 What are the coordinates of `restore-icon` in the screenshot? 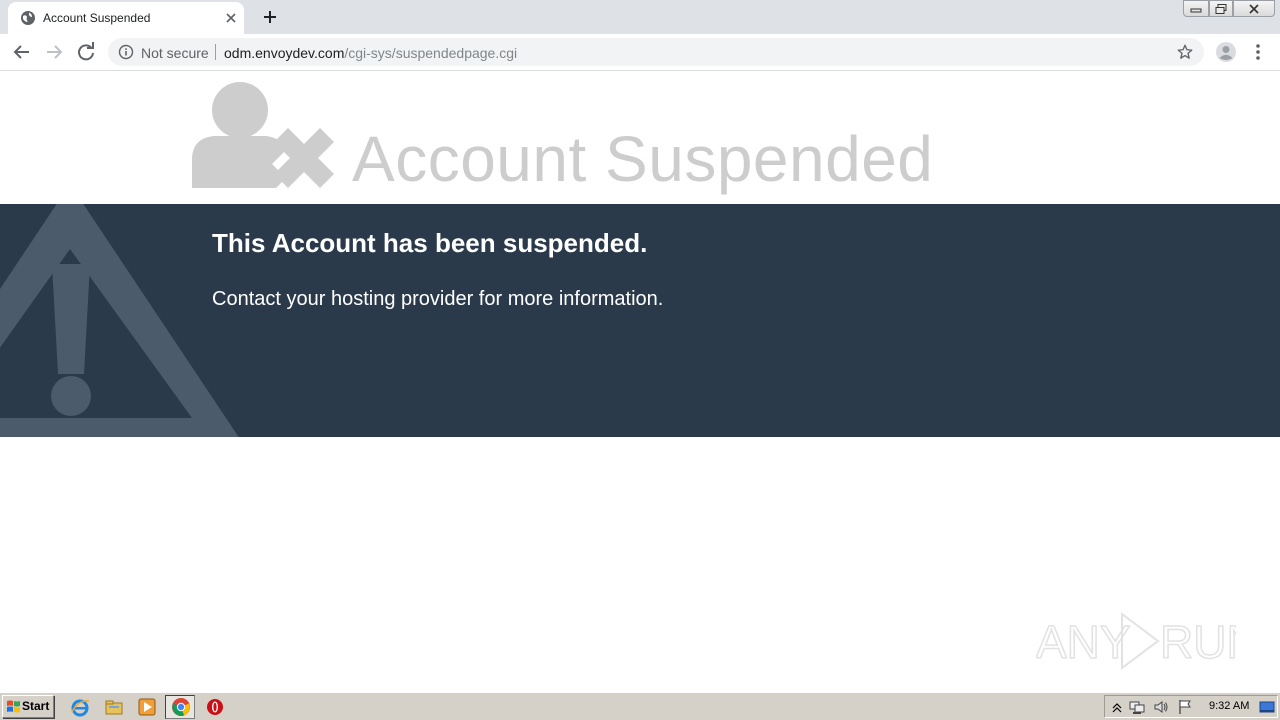 It's located at (1221, 8).